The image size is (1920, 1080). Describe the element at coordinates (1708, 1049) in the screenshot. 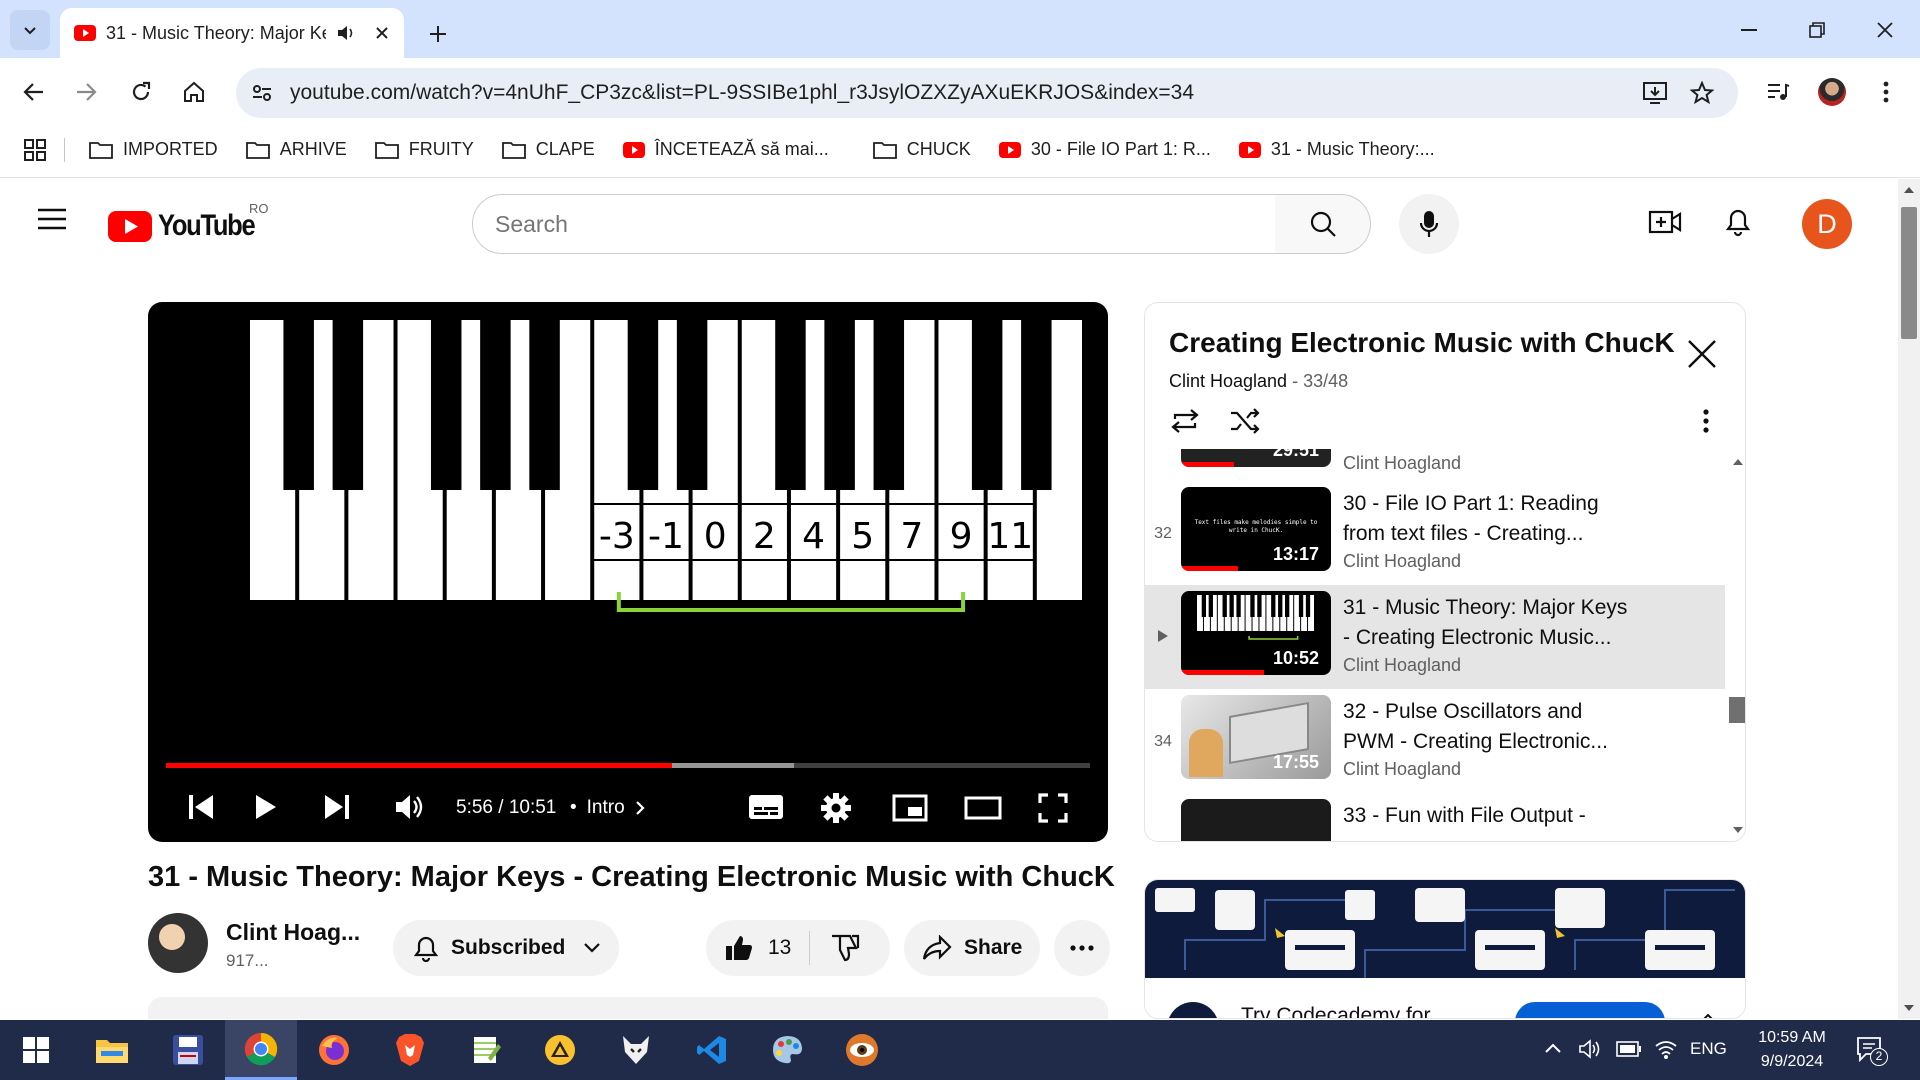

I see `language-indicator: ENG` at that location.